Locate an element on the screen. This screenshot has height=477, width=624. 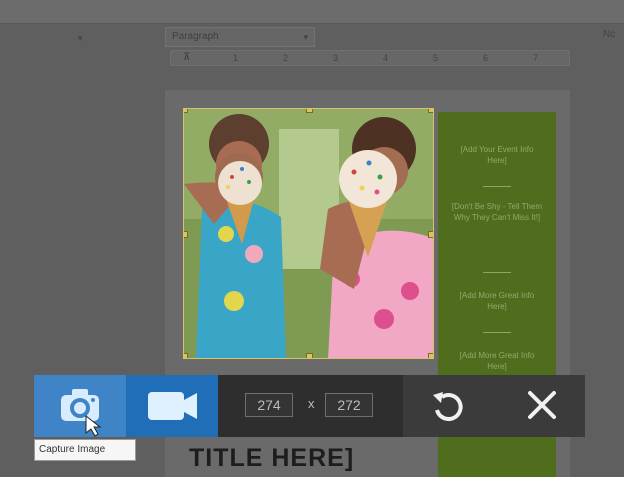
ruler-tick: 5 is located at coordinates (436, 58).